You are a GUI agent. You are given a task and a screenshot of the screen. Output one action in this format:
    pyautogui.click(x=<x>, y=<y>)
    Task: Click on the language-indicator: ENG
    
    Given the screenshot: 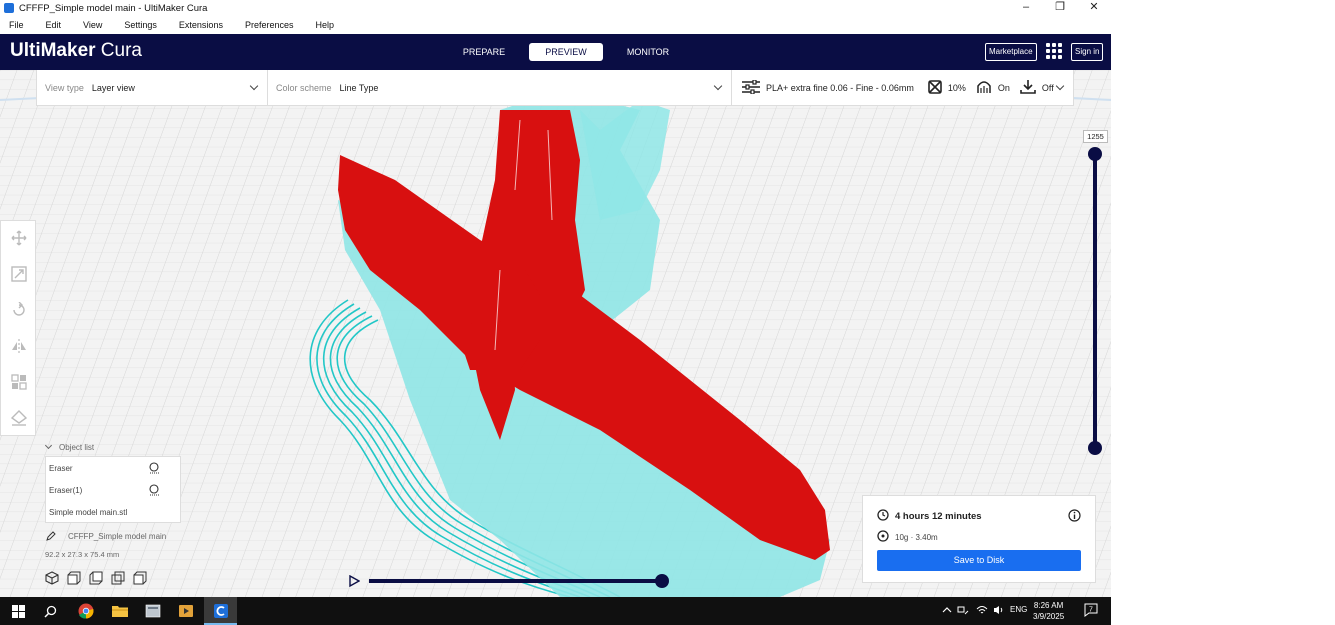 What is the action you would take?
    pyautogui.click(x=1018, y=609)
    